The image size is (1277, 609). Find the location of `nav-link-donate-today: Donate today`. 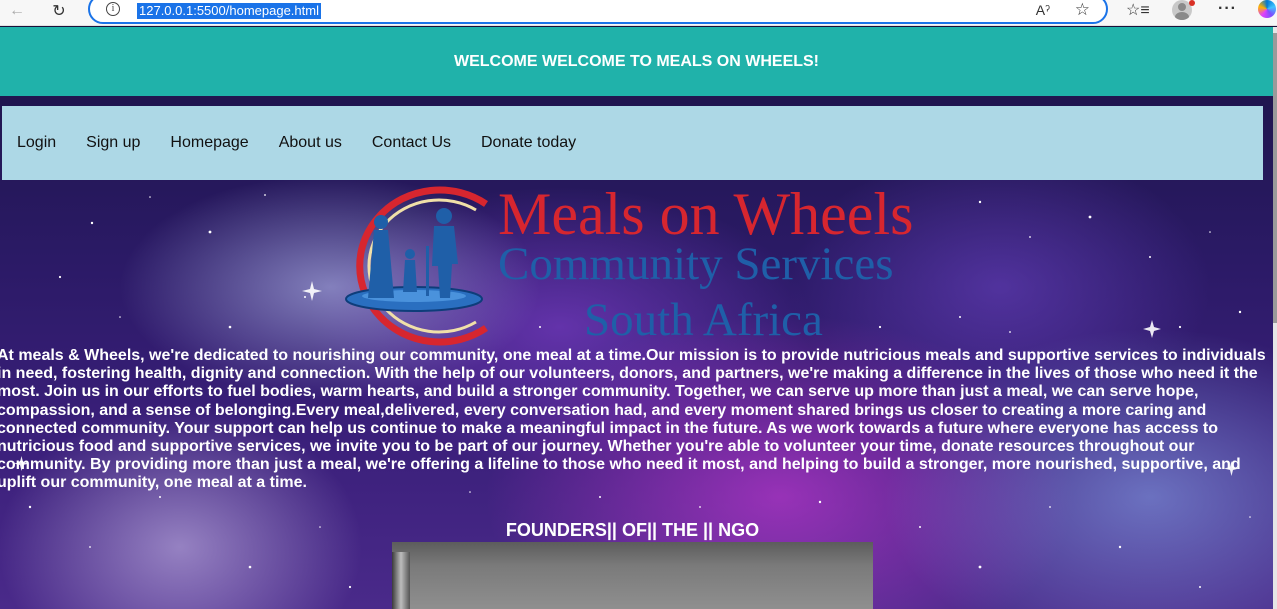

nav-link-donate-today: Donate today is located at coordinates (528, 143).